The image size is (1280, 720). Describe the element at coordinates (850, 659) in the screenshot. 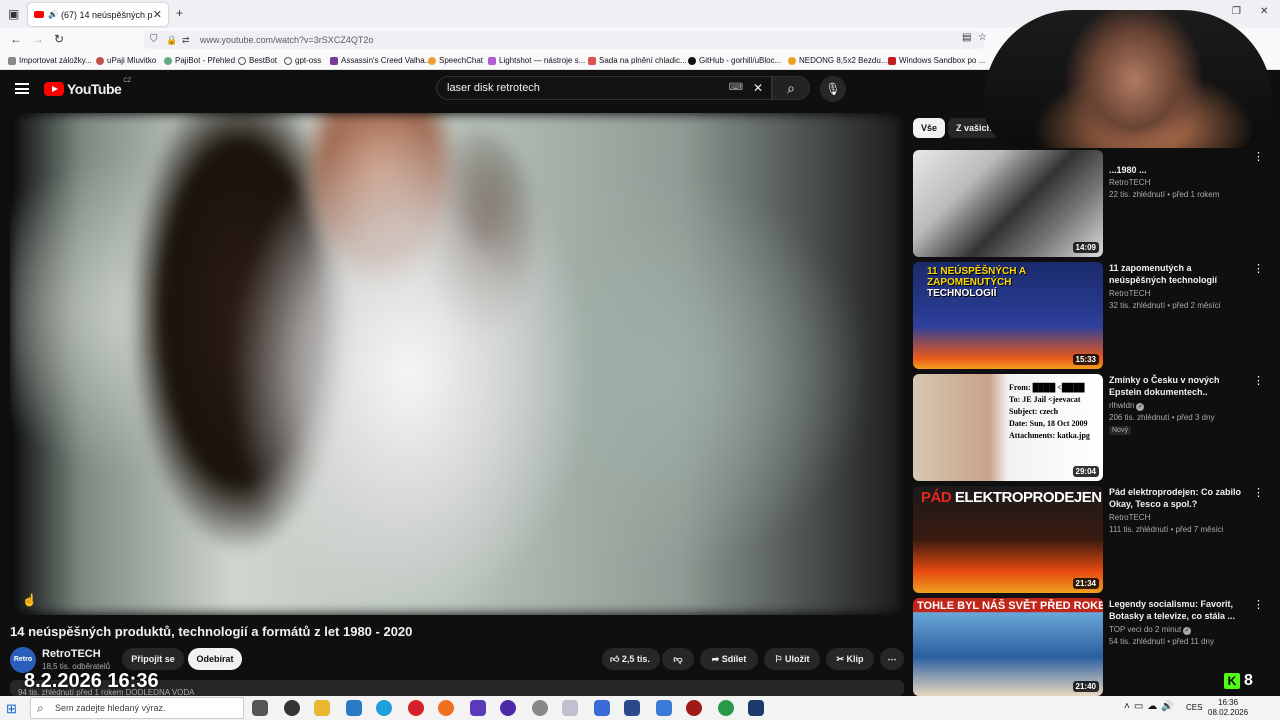

I see `clip-button: ✂ Klip` at that location.